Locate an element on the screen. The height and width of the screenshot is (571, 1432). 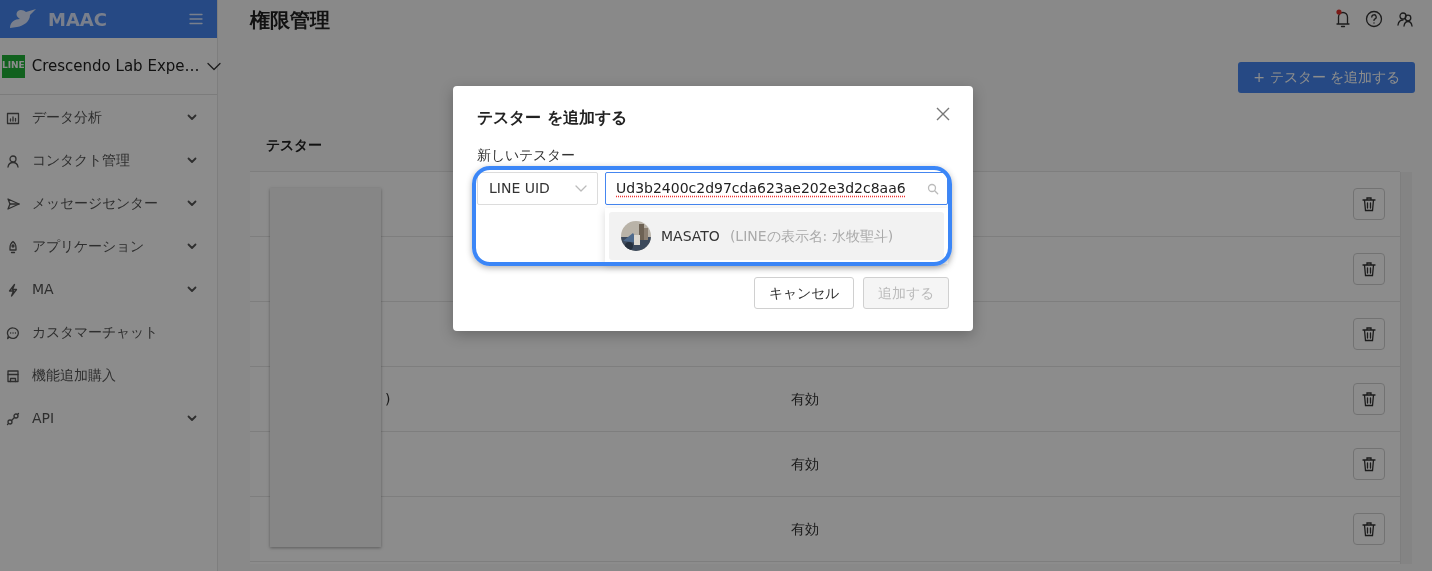
sidebar-item-label: メッセージセンター is located at coordinates (95, 203).